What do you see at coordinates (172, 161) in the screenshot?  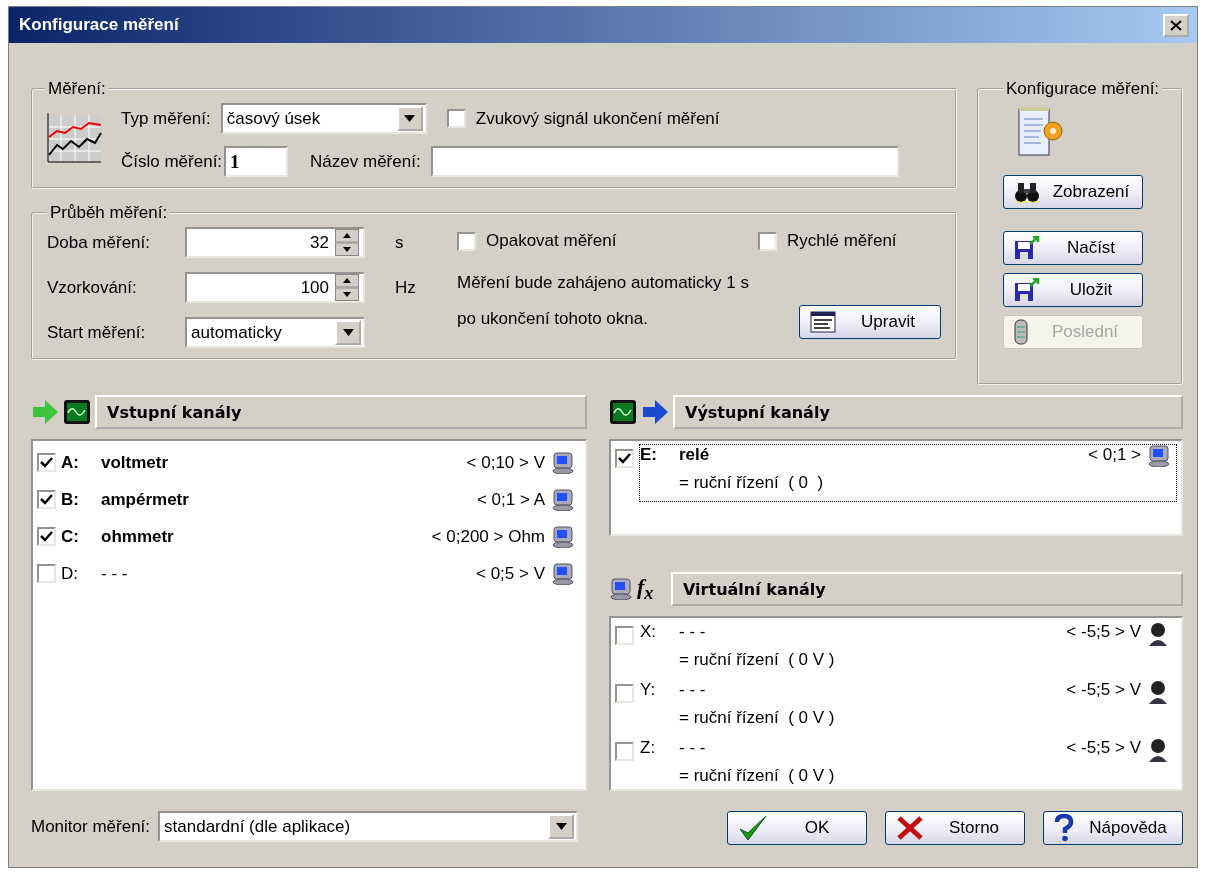 I see `field-label: Číslo měření:` at bounding box center [172, 161].